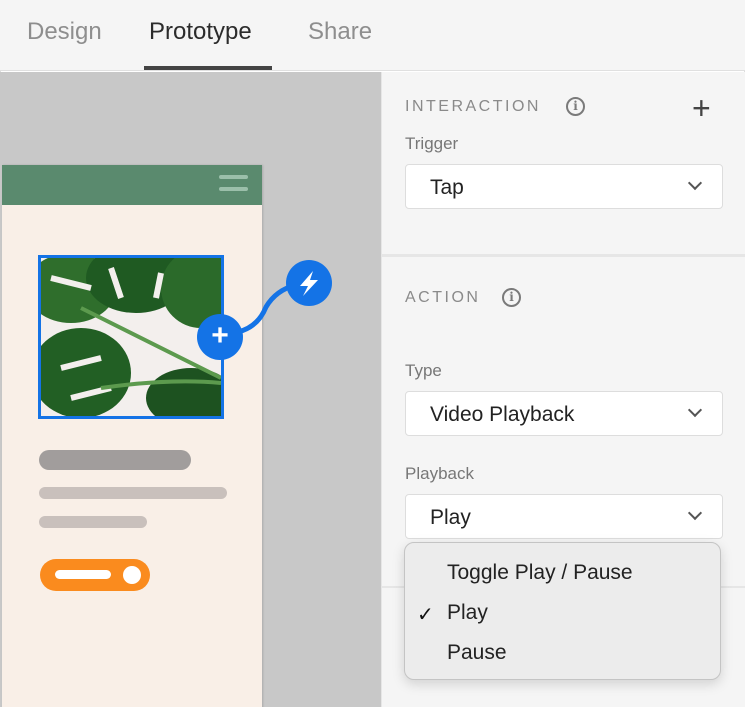 Image resolution: width=745 pixels, height=707 pixels. Describe the element at coordinates (502, 414) in the screenshot. I see `type-value: Video Playback` at that location.